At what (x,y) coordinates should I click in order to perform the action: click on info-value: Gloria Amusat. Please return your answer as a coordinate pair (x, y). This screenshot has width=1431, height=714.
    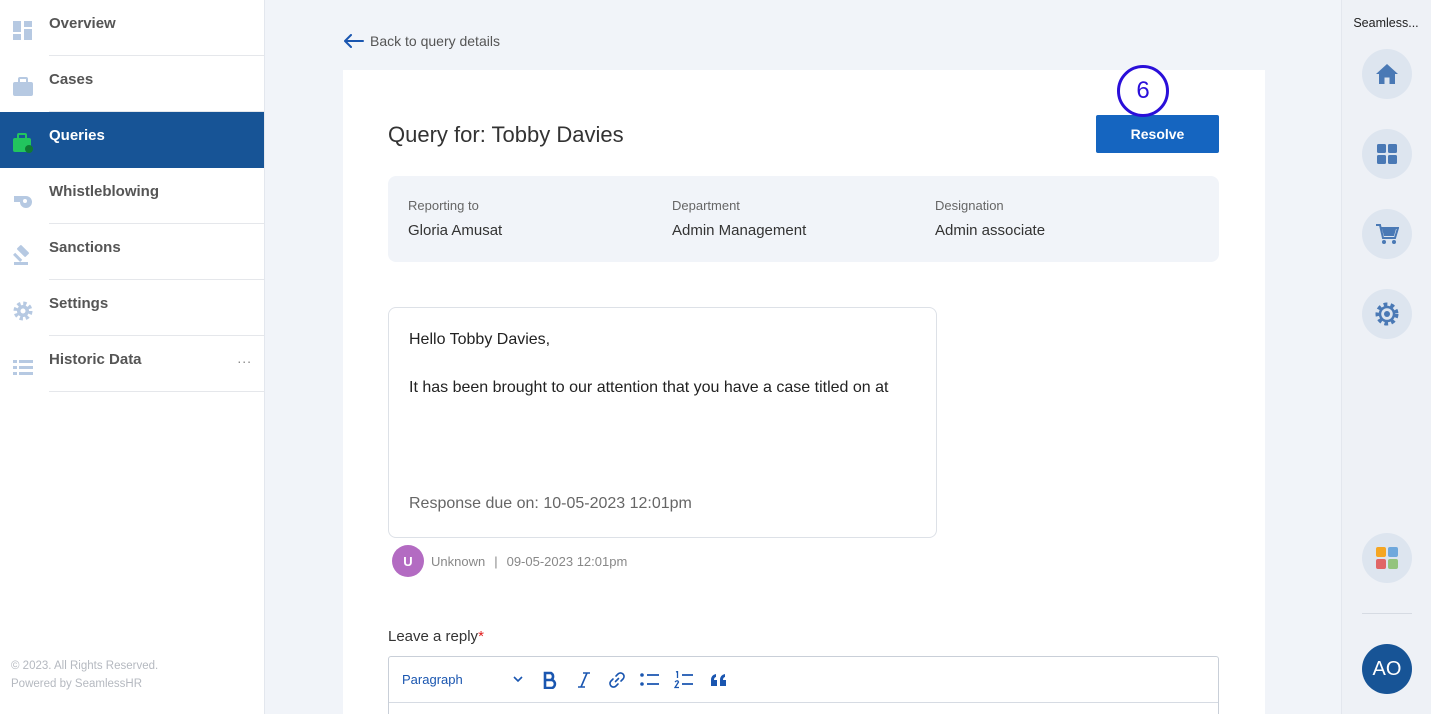
    Looking at the image, I should click on (455, 230).